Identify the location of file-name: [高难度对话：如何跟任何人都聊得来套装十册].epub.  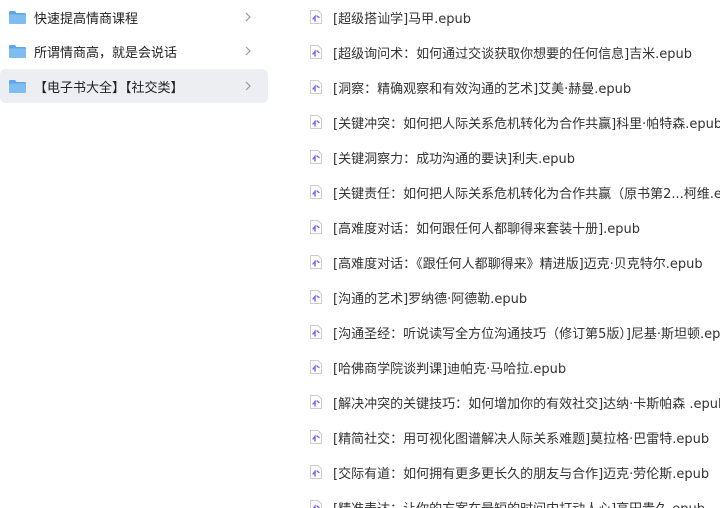
(487, 229).